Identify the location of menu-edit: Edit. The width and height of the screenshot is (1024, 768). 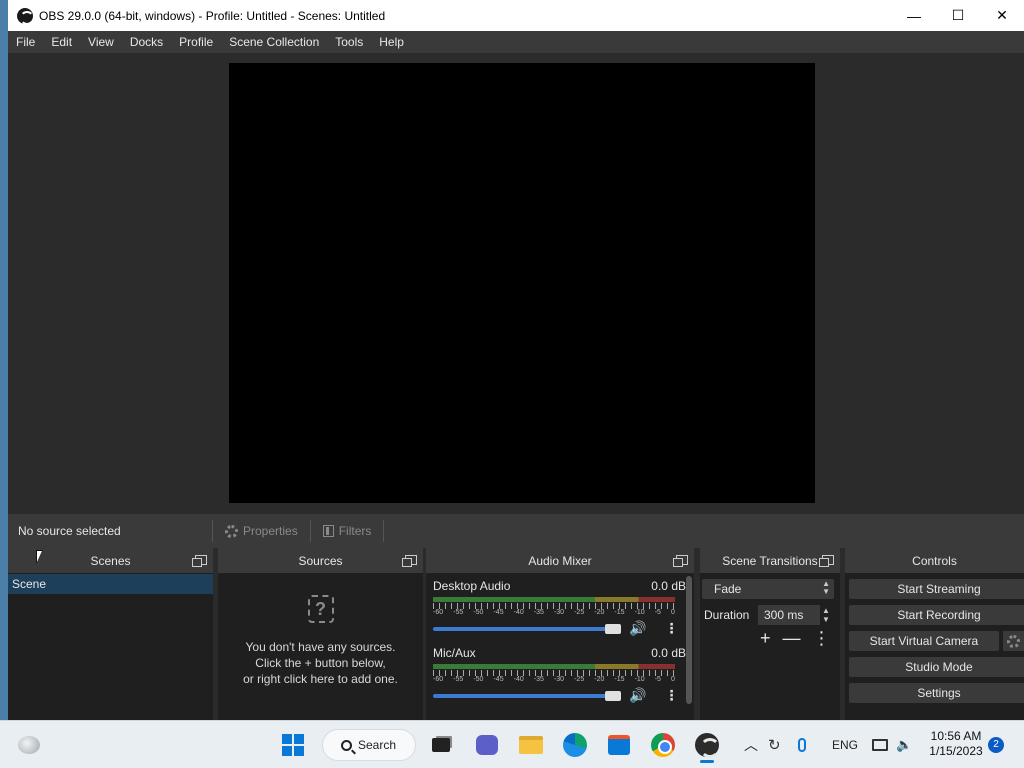
(61, 42).